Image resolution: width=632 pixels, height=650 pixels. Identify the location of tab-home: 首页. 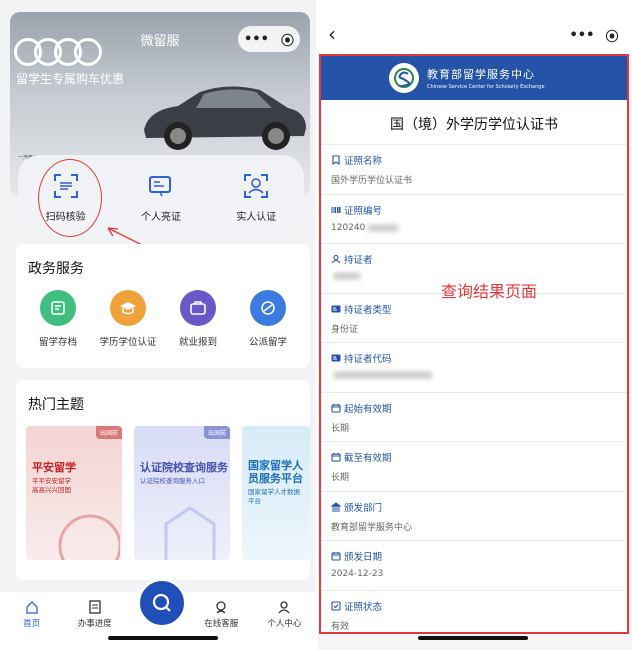
(31, 621).